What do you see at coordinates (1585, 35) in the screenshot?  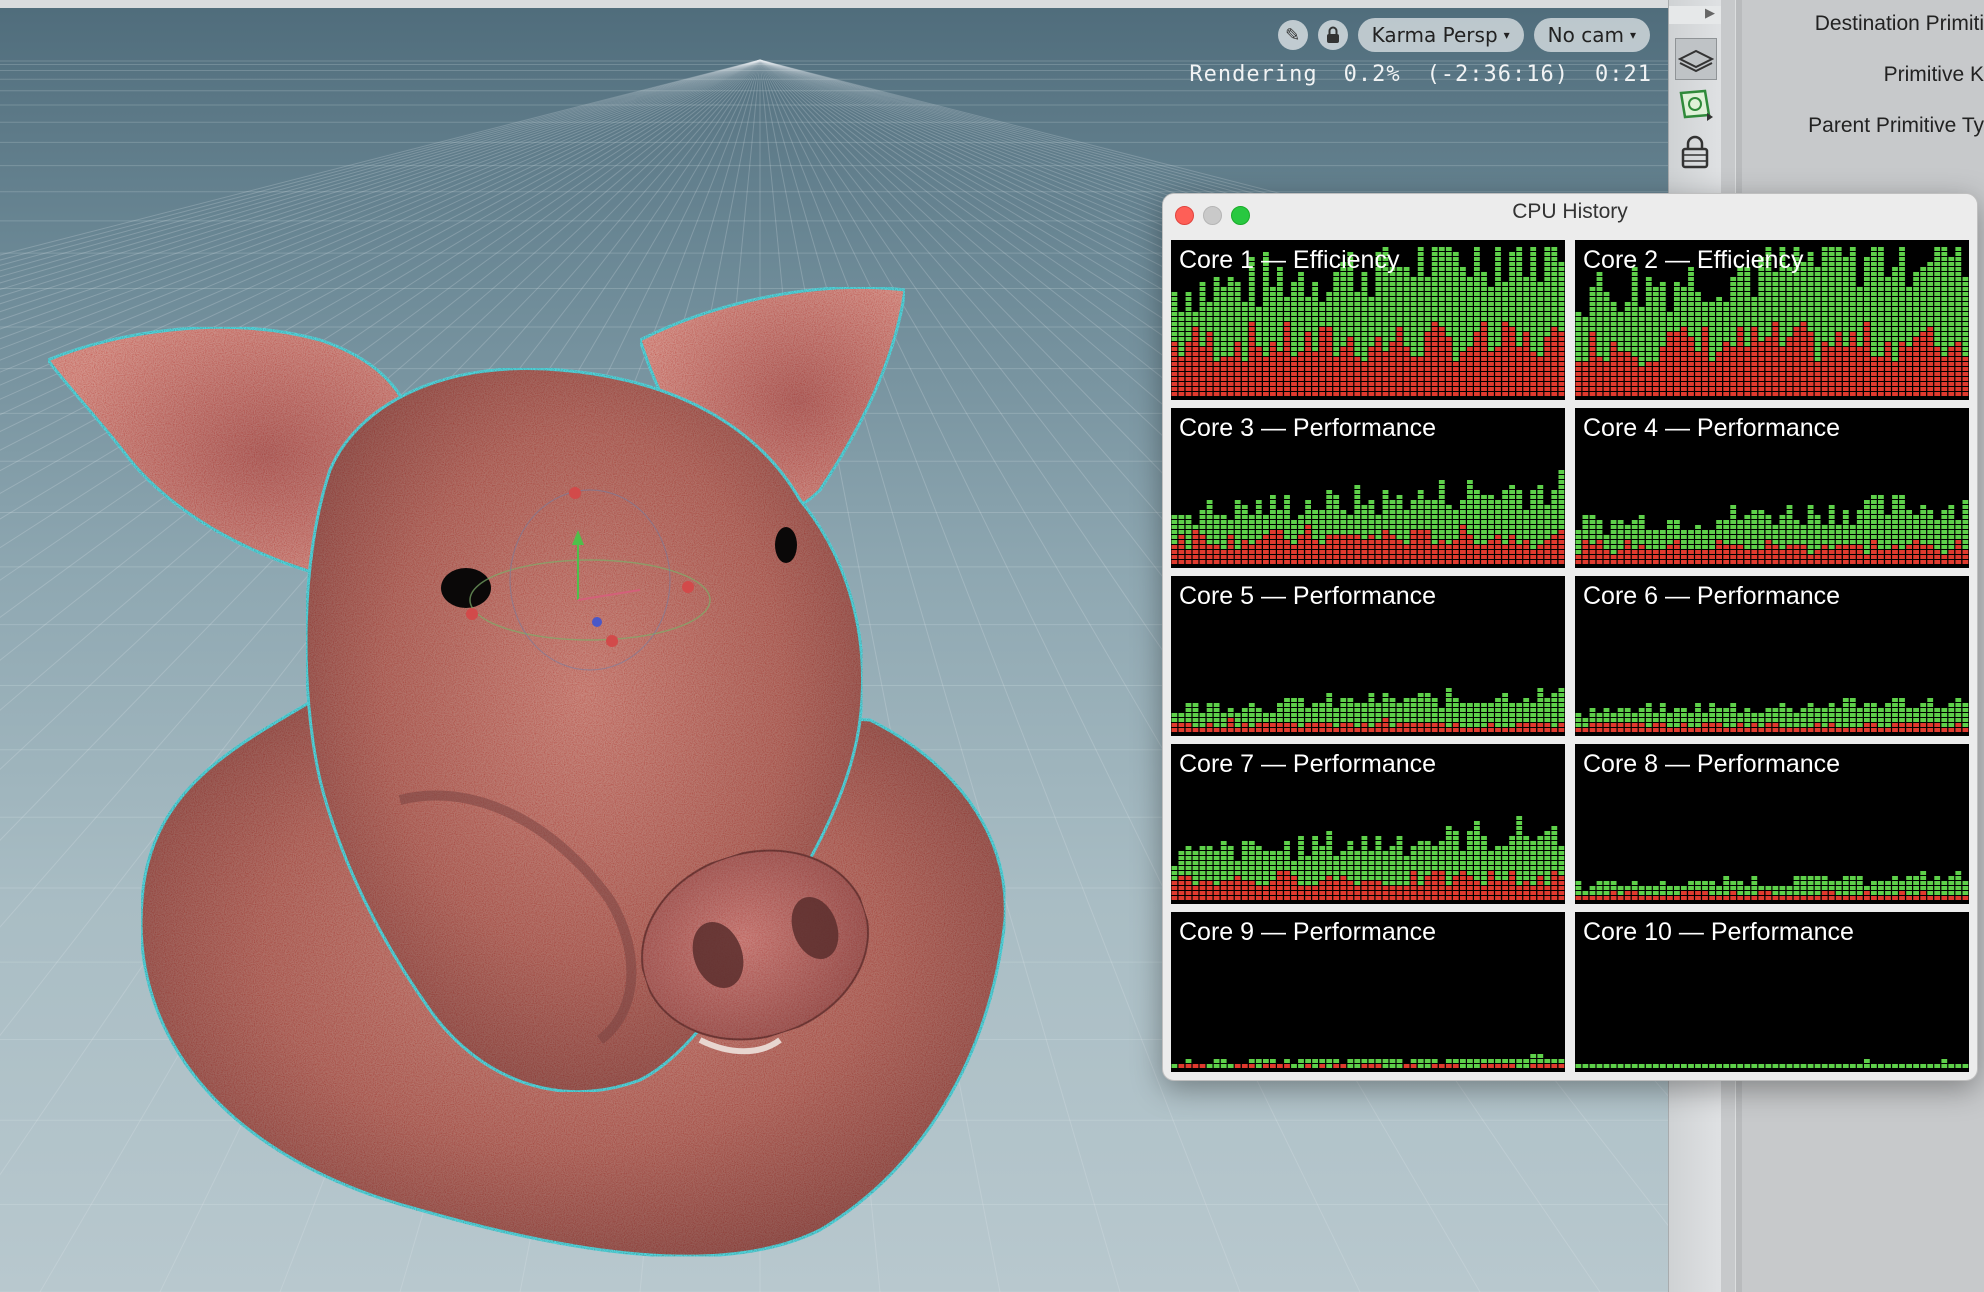 I see `cam-menu-label: No cam` at bounding box center [1585, 35].